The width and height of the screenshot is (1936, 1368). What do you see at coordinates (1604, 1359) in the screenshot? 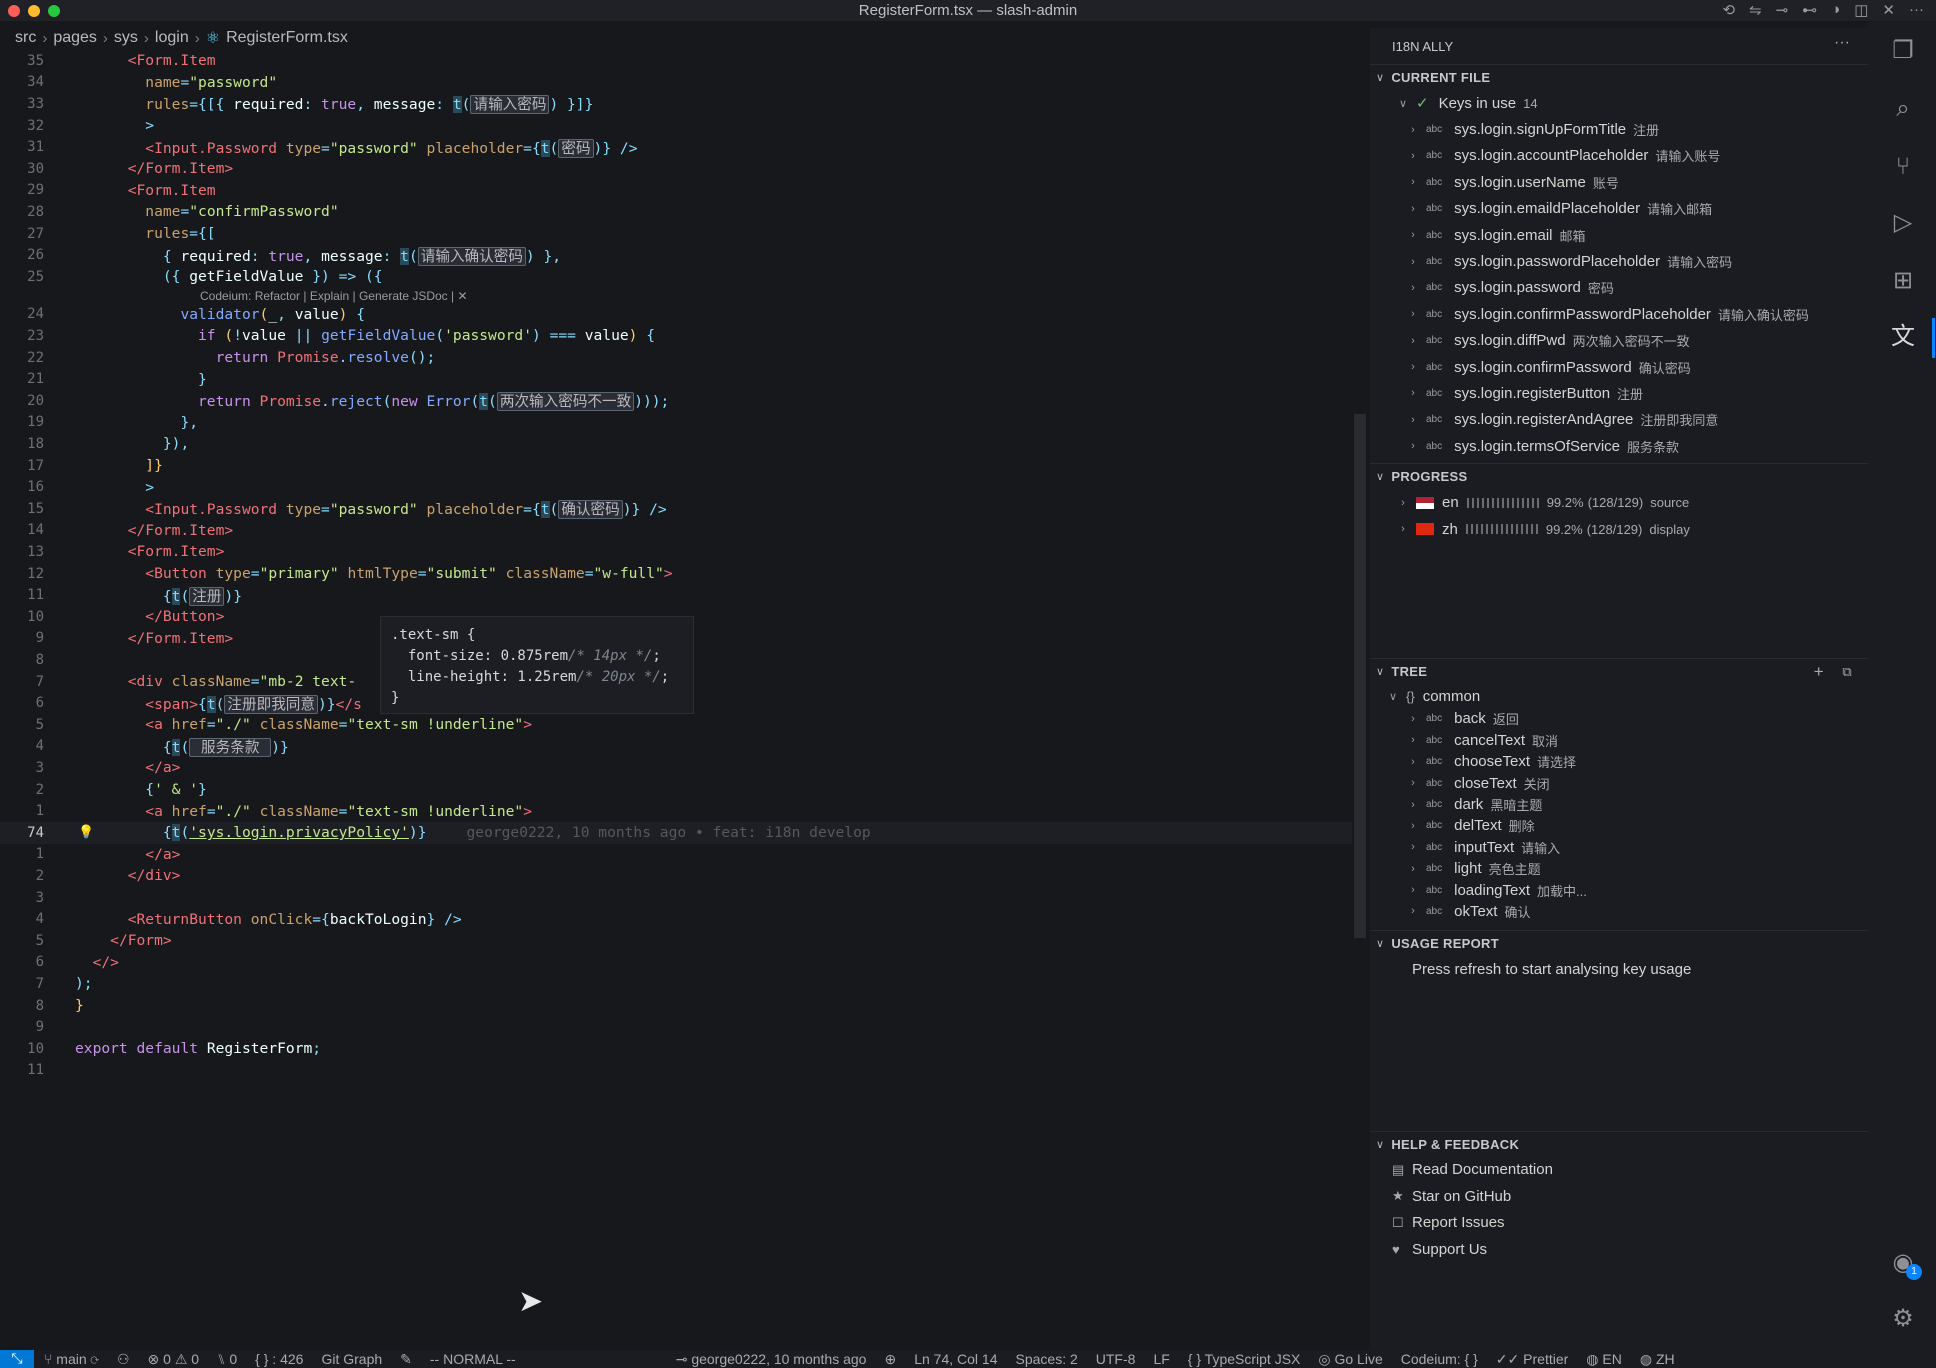
I see `display-language: ◍ EN` at bounding box center [1604, 1359].